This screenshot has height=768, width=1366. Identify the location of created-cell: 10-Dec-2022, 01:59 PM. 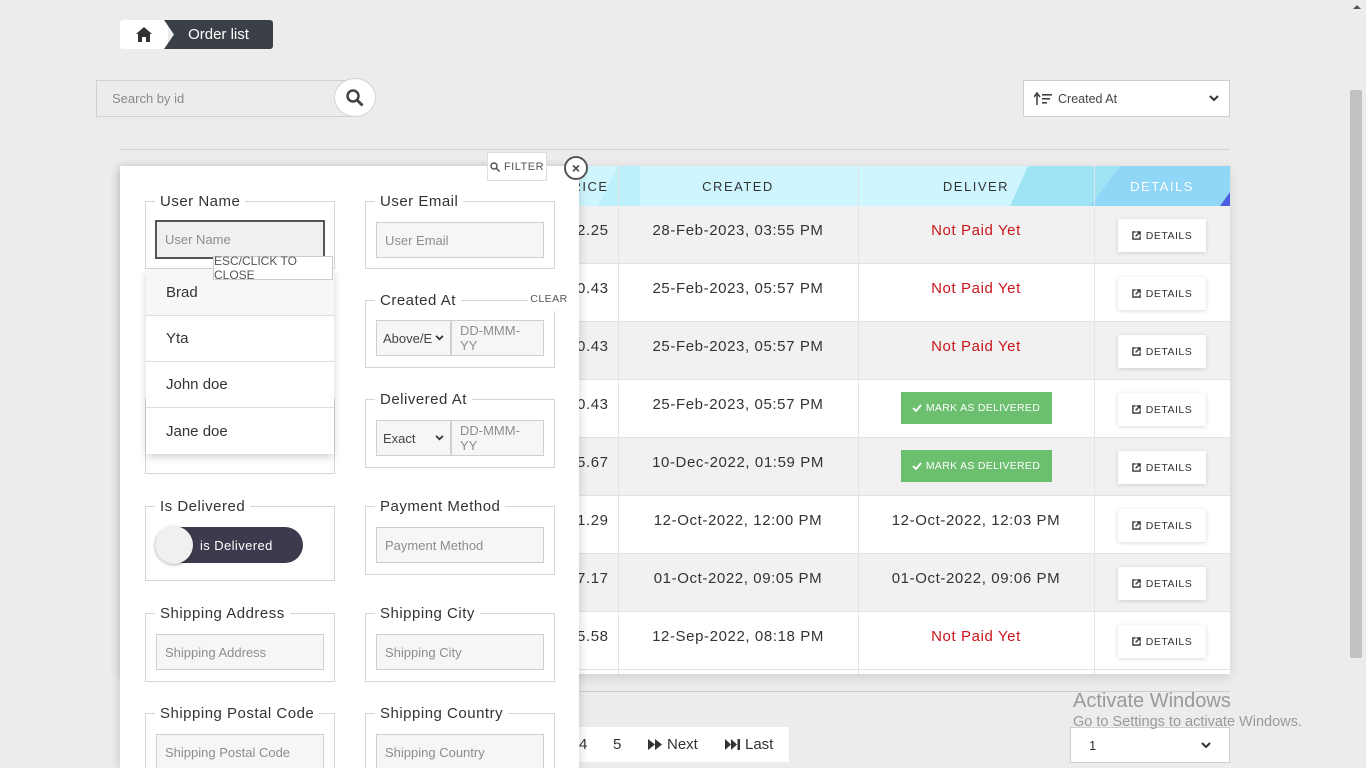
(738, 462).